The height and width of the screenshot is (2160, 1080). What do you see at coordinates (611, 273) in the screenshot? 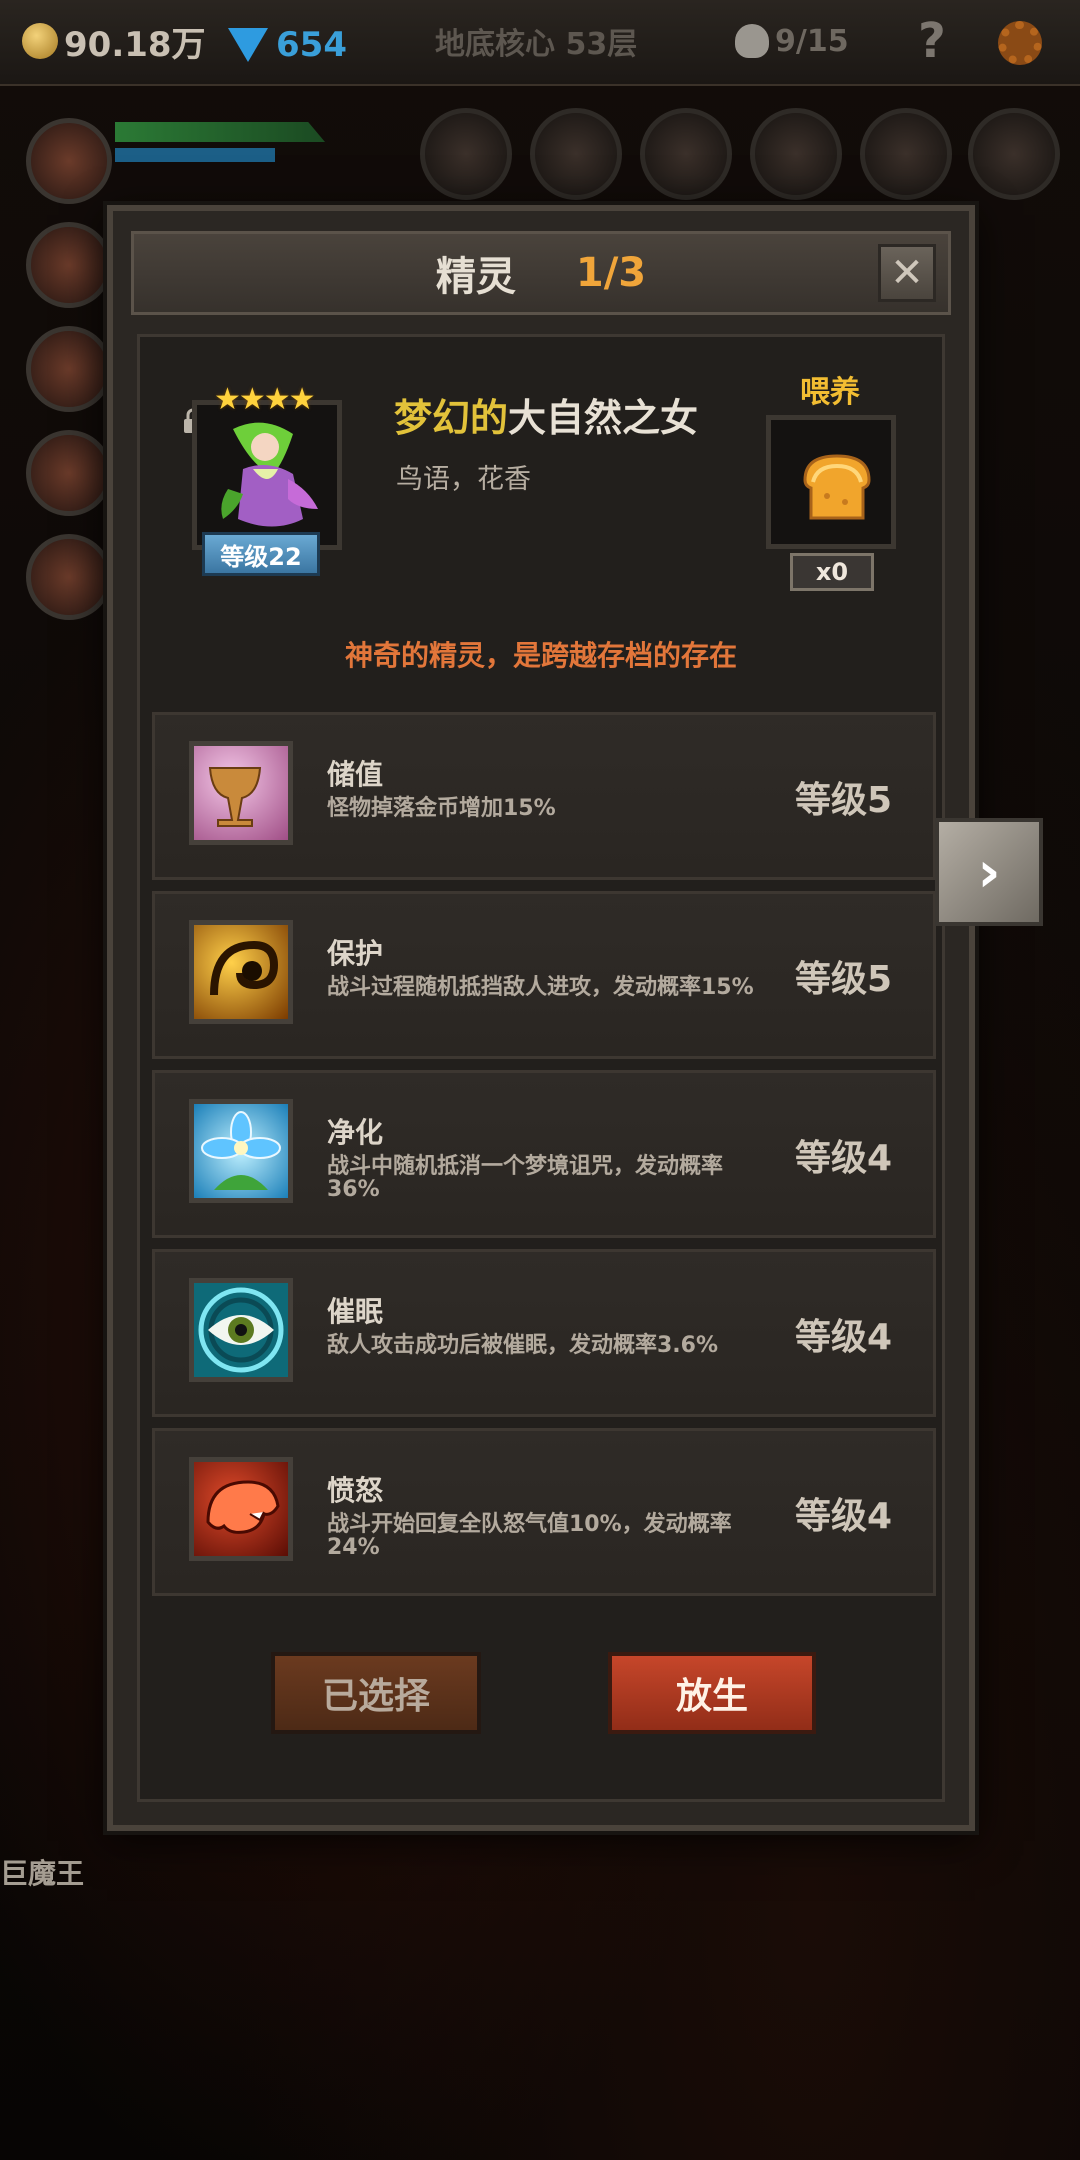
I see `page-indicator: 1/3` at bounding box center [611, 273].